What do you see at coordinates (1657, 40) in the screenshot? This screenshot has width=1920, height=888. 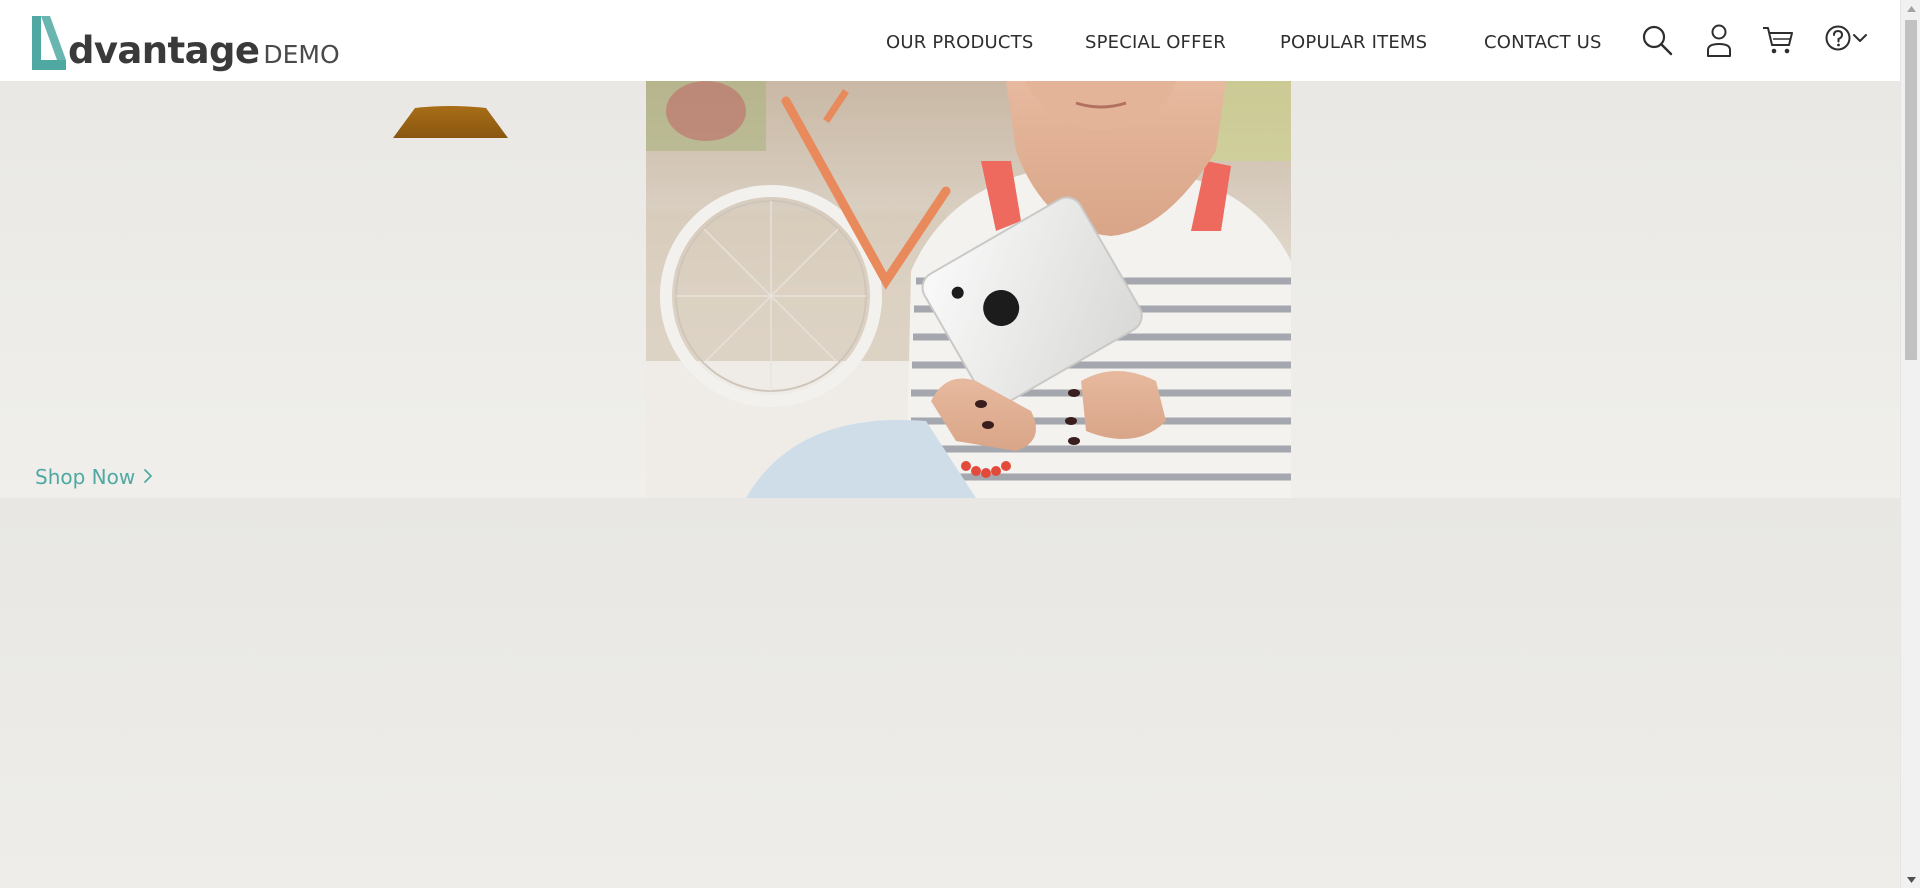 I see `search-icon` at bounding box center [1657, 40].